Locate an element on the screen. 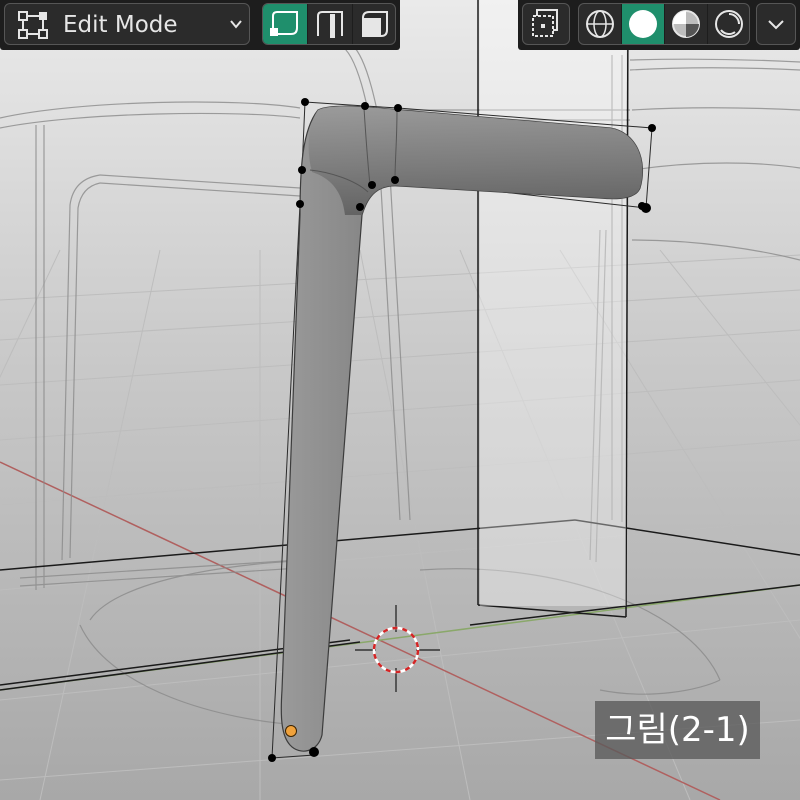  material-preview-icon is located at coordinates (686, 24).